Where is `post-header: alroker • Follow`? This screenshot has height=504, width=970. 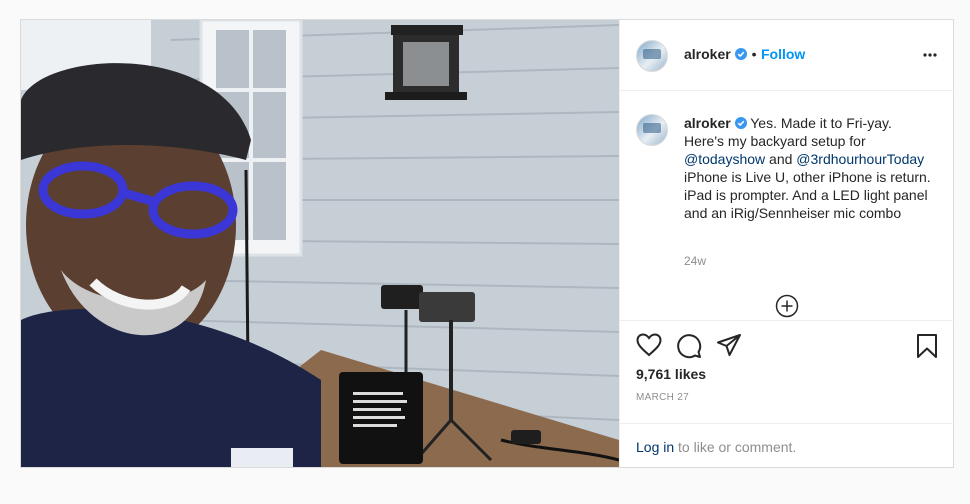
post-header: alroker • Follow is located at coordinates (787, 55).